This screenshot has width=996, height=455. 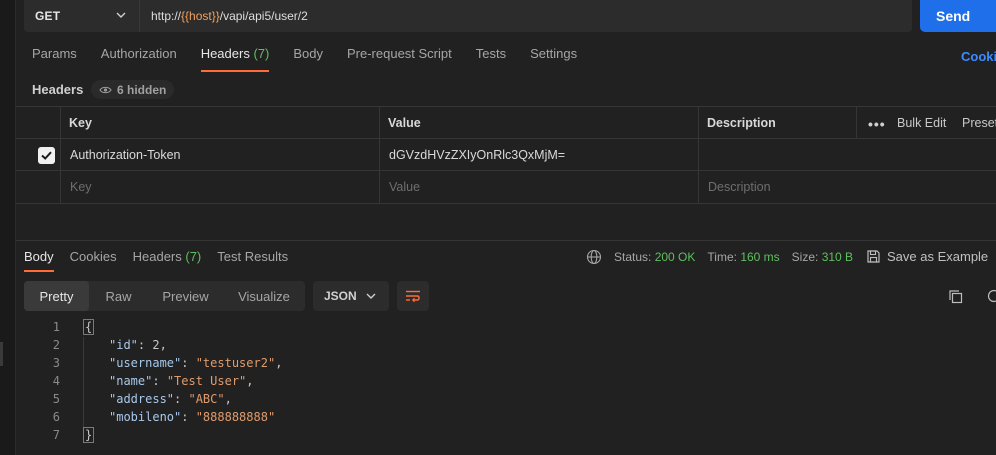 I want to click on tab-params-label: Params, so click(x=54, y=53).